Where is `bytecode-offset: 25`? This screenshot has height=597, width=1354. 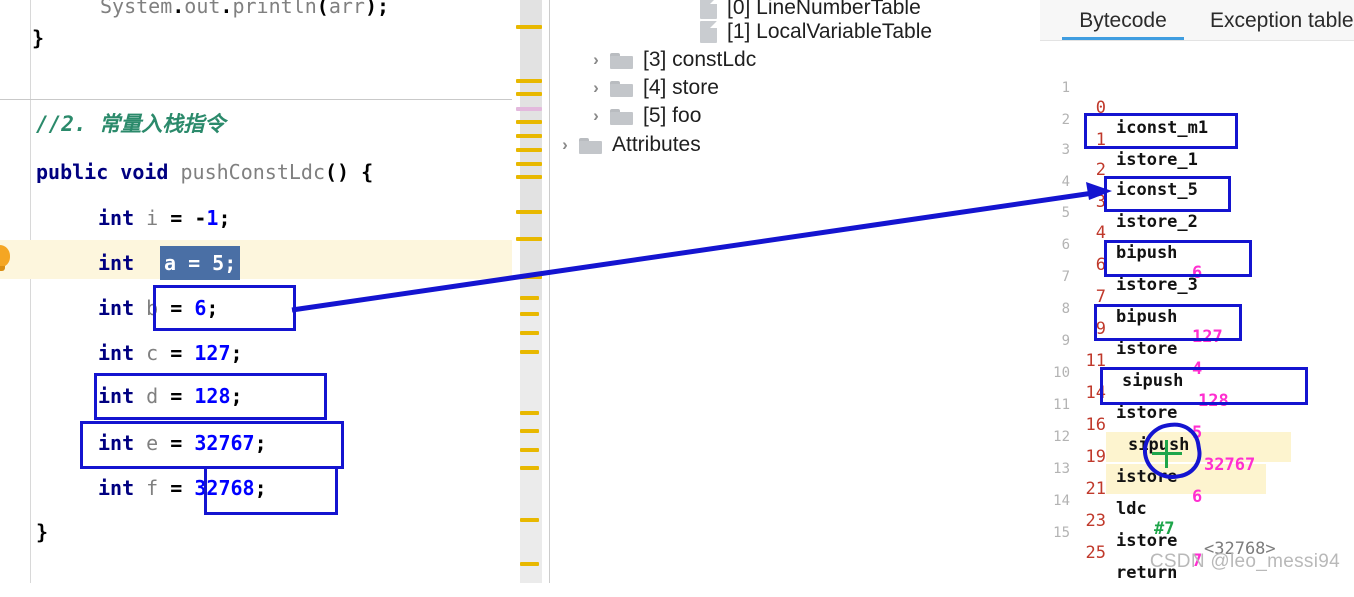
bytecode-offset: 25 is located at coordinates (1095, 553).